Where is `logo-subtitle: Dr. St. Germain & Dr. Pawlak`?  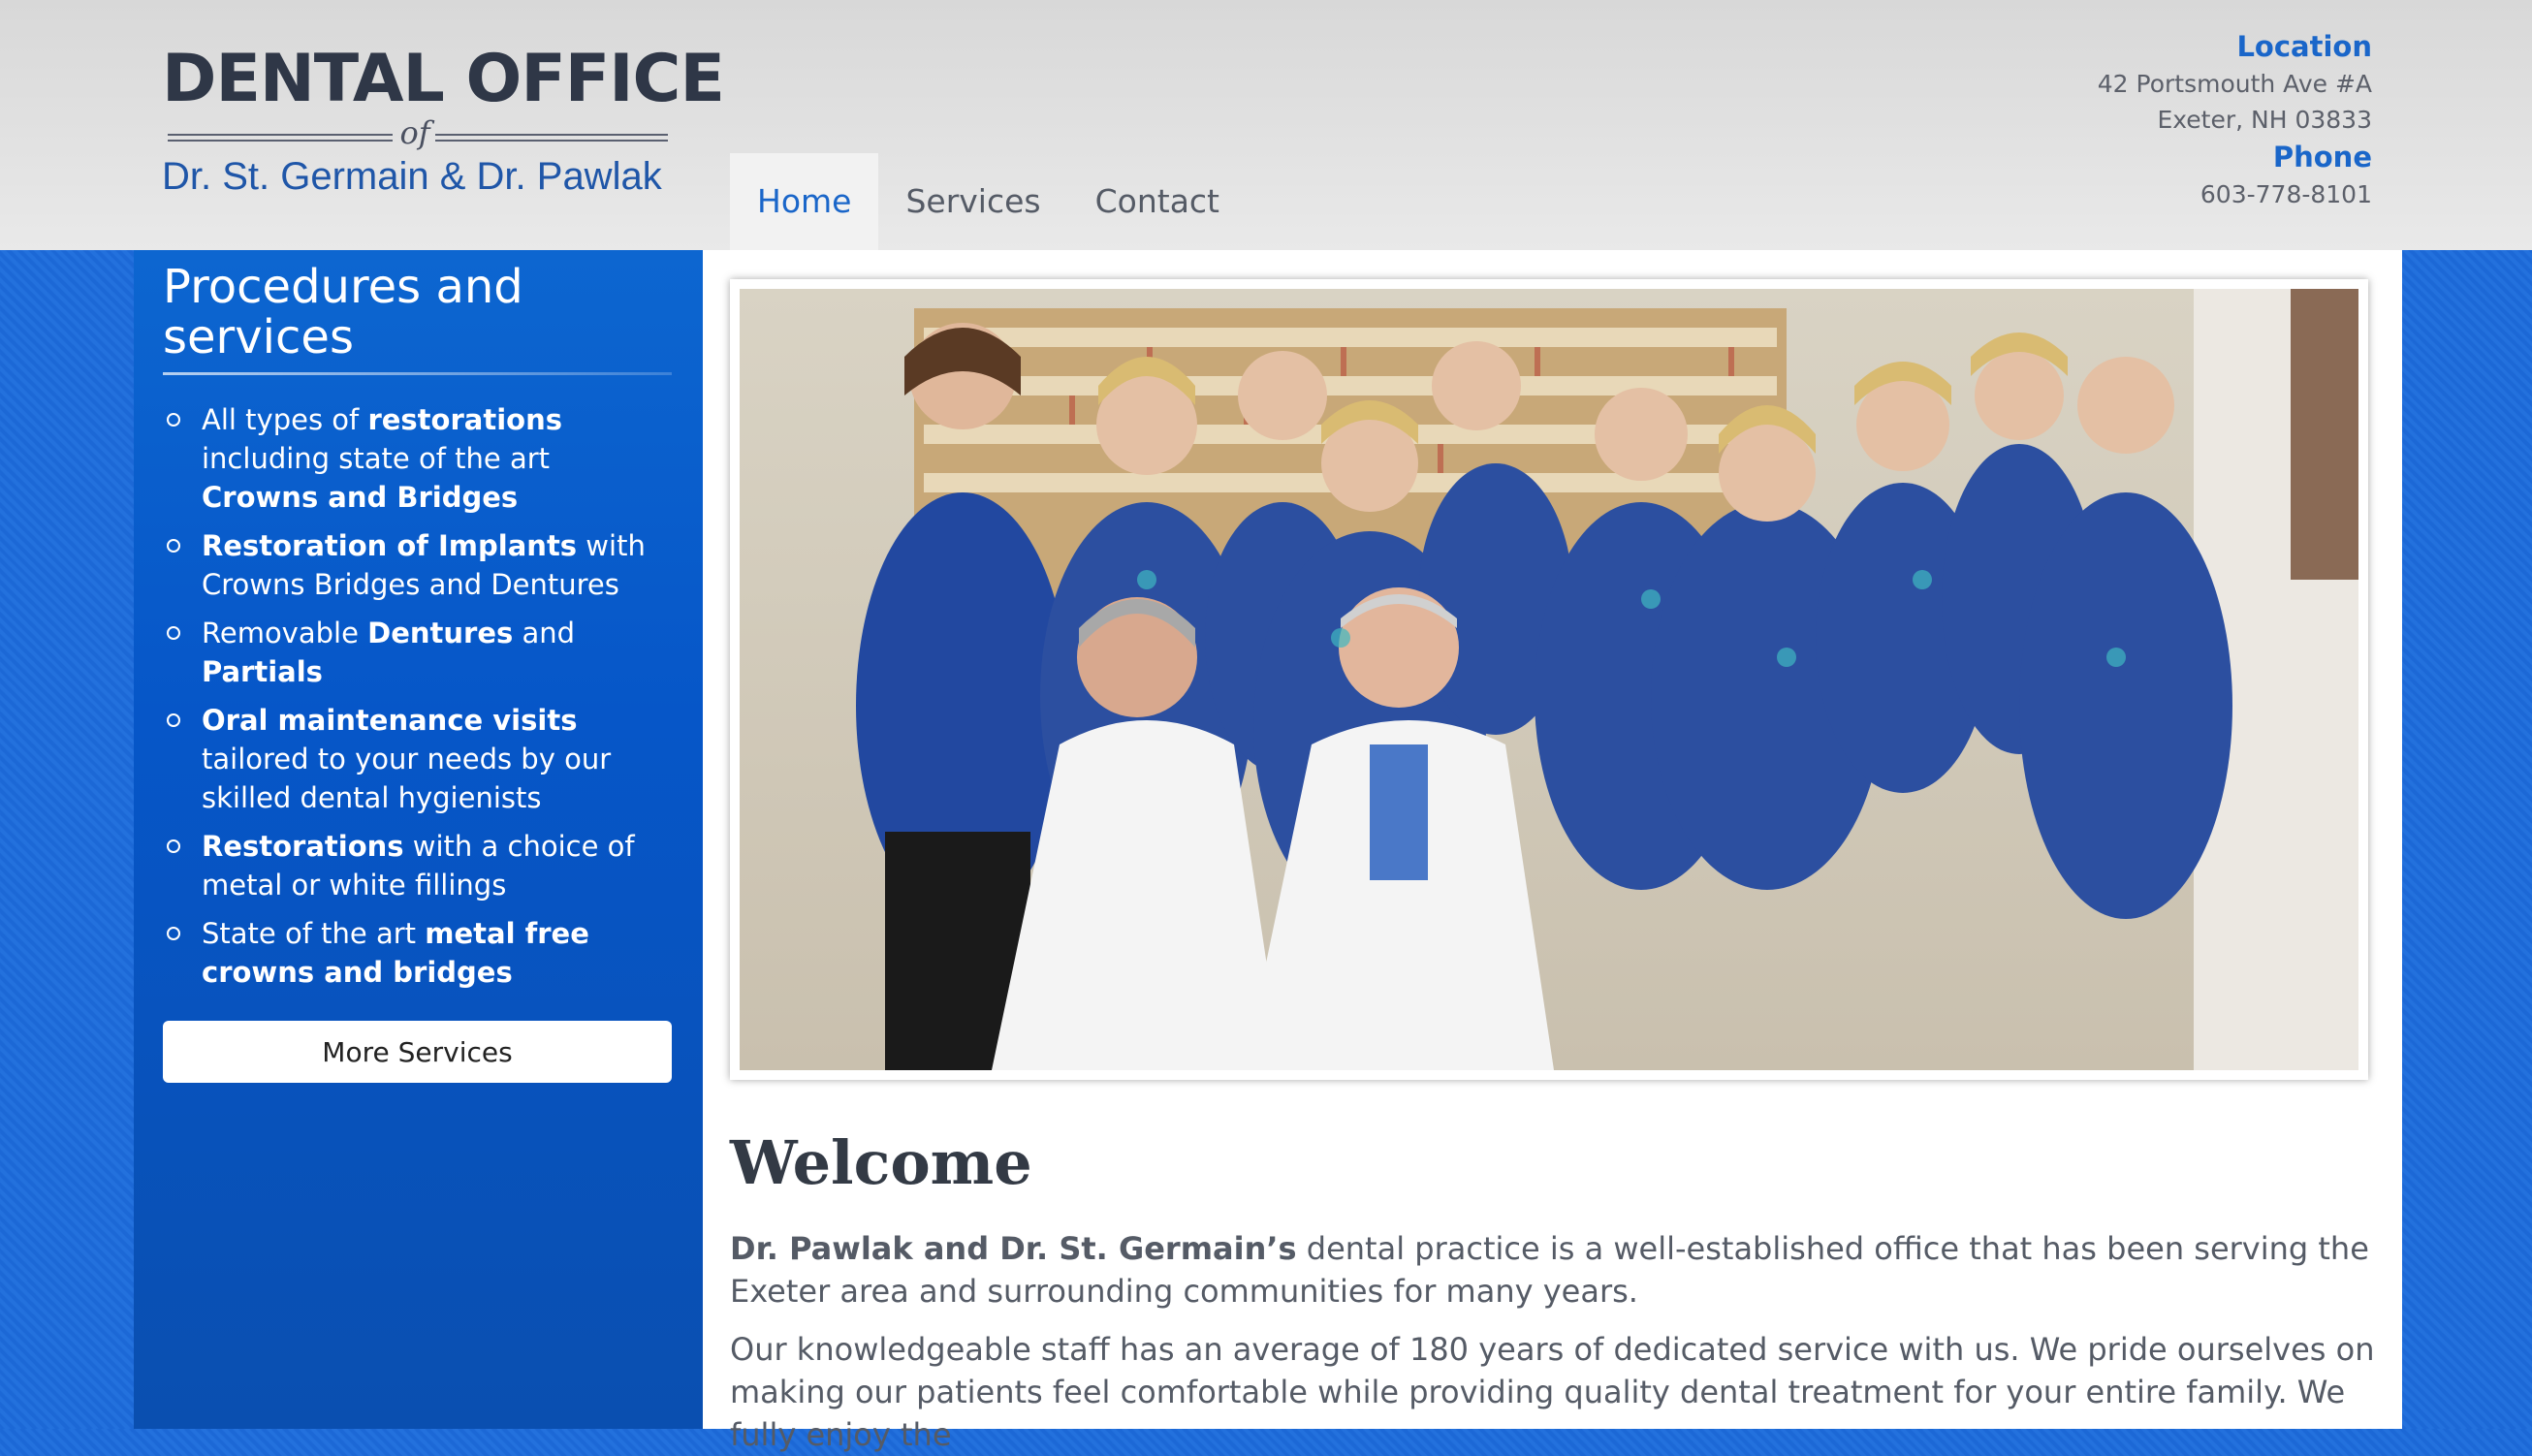
logo-subtitle: Dr. St. Germain & Dr. Pawlak is located at coordinates (412, 177).